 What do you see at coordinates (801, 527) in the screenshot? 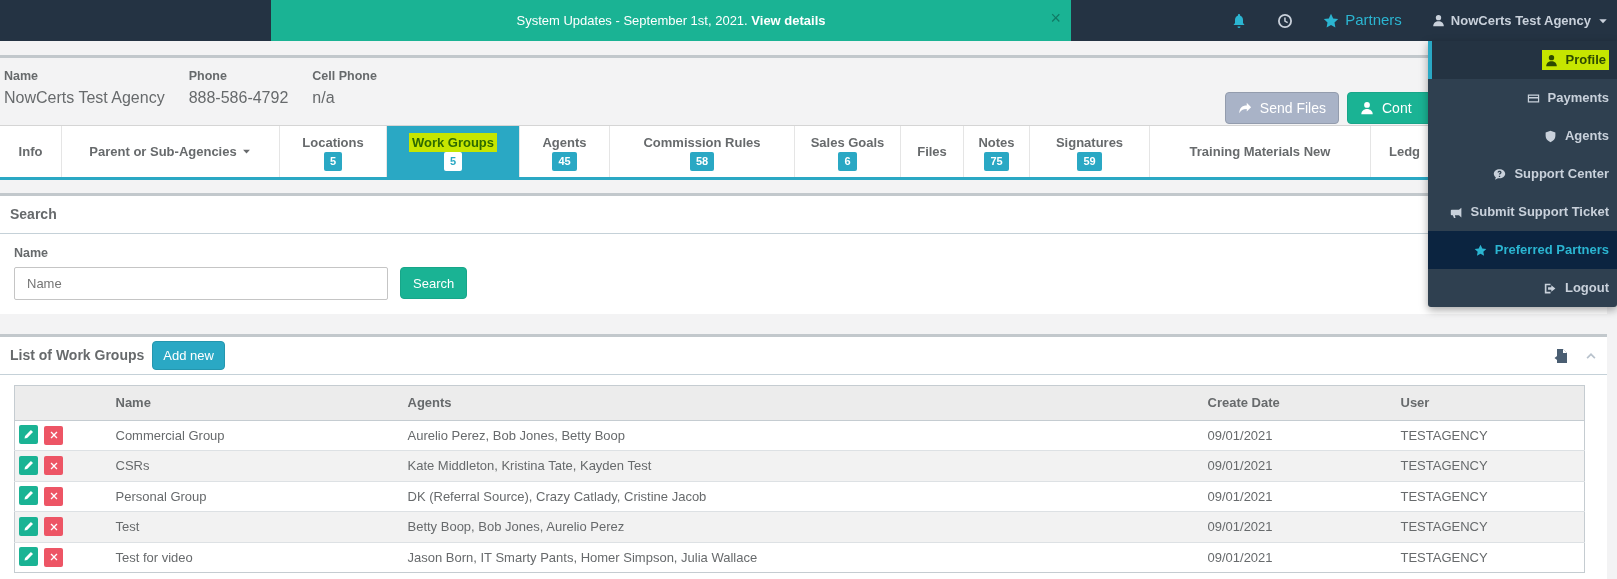
I see `table-cell: Betty Boop, Bob Jones, Aurelio Perez` at bounding box center [801, 527].